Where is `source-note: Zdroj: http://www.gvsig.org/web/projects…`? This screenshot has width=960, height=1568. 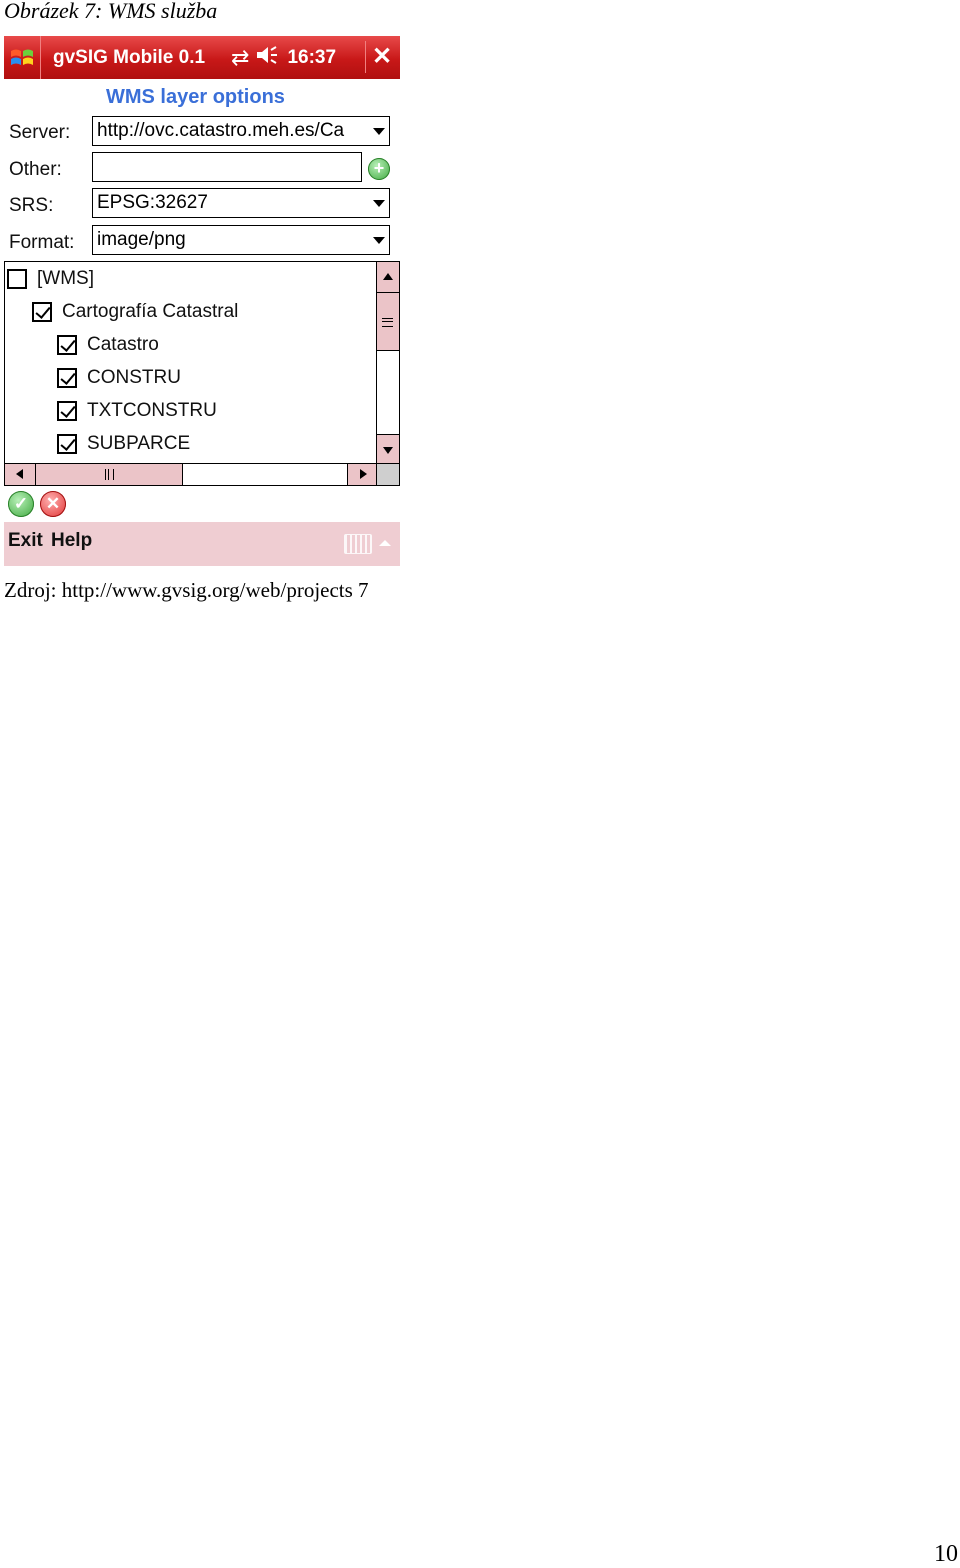 source-note: Zdroj: http://www.gvsig.org/web/projects… is located at coordinates (186, 590).